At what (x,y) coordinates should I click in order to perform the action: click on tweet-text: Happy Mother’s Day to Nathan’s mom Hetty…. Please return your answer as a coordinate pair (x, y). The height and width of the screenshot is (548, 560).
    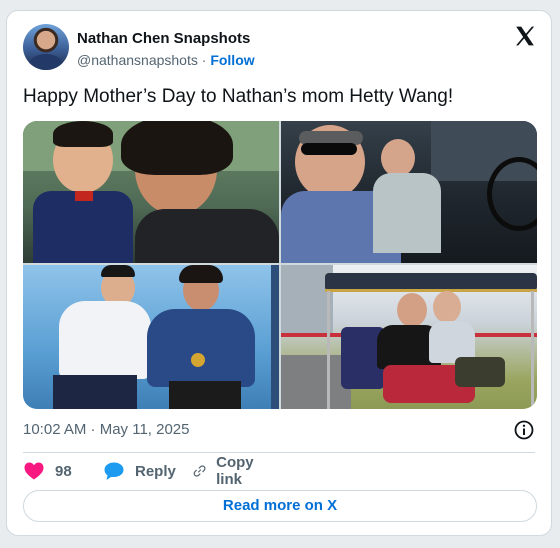
    Looking at the image, I should click on (238, 96).